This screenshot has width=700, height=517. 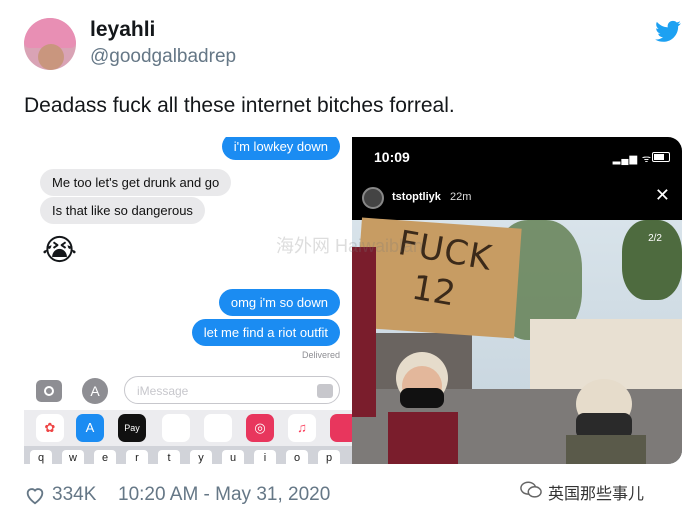 I want to click on photos-app-icon: ✿, so click(x=50, y=428).